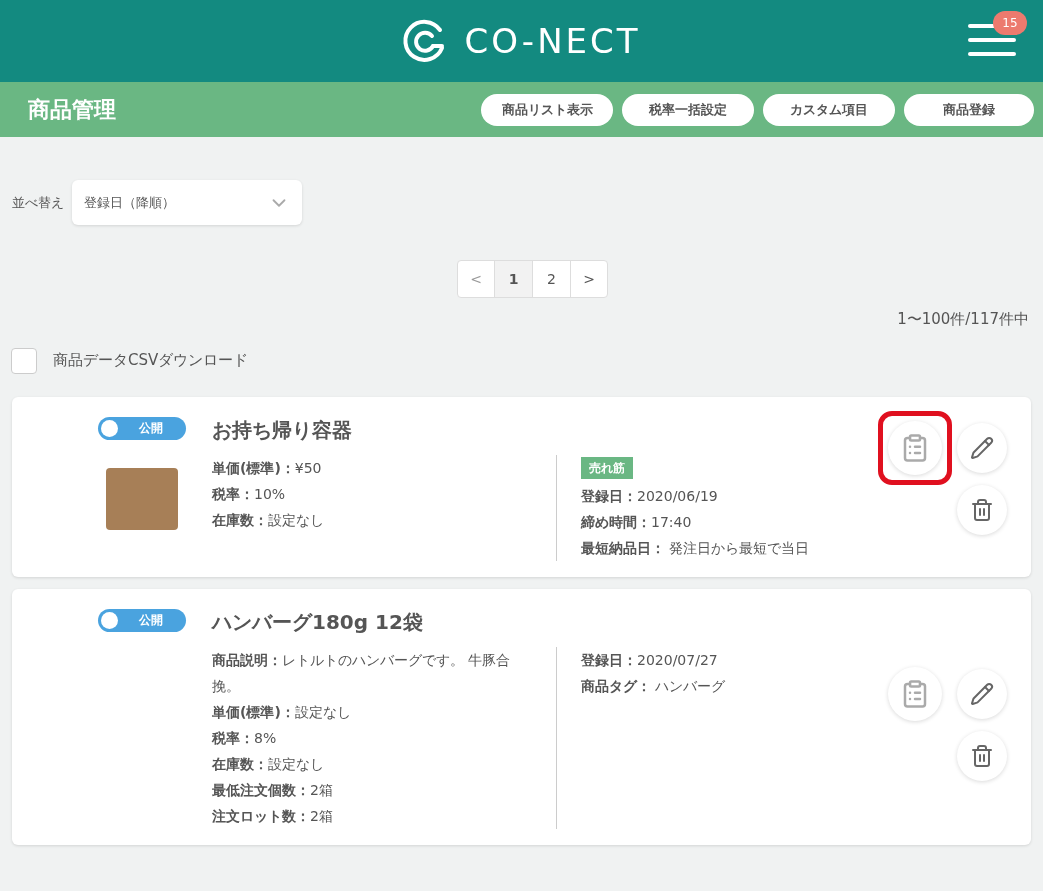 The height and width of the screenshot is (891, 1043). Describe the element at coordinates (514, 279) in the screenshot. I see `page-button: 1` at that location.